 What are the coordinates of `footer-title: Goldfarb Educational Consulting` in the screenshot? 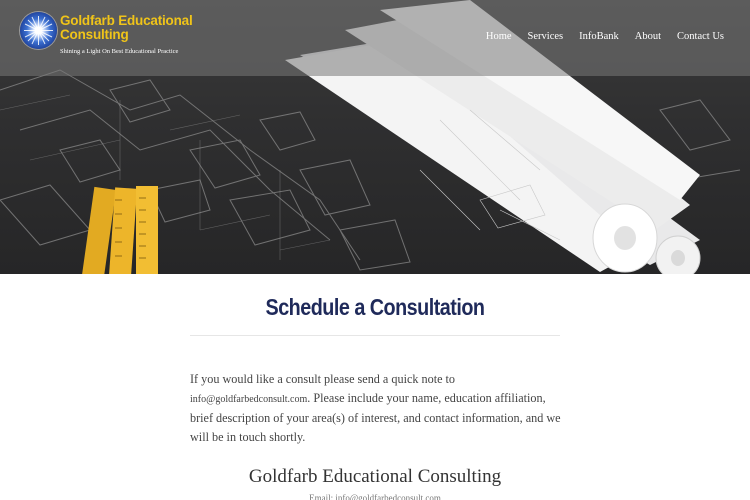 It's located at (375, 476).